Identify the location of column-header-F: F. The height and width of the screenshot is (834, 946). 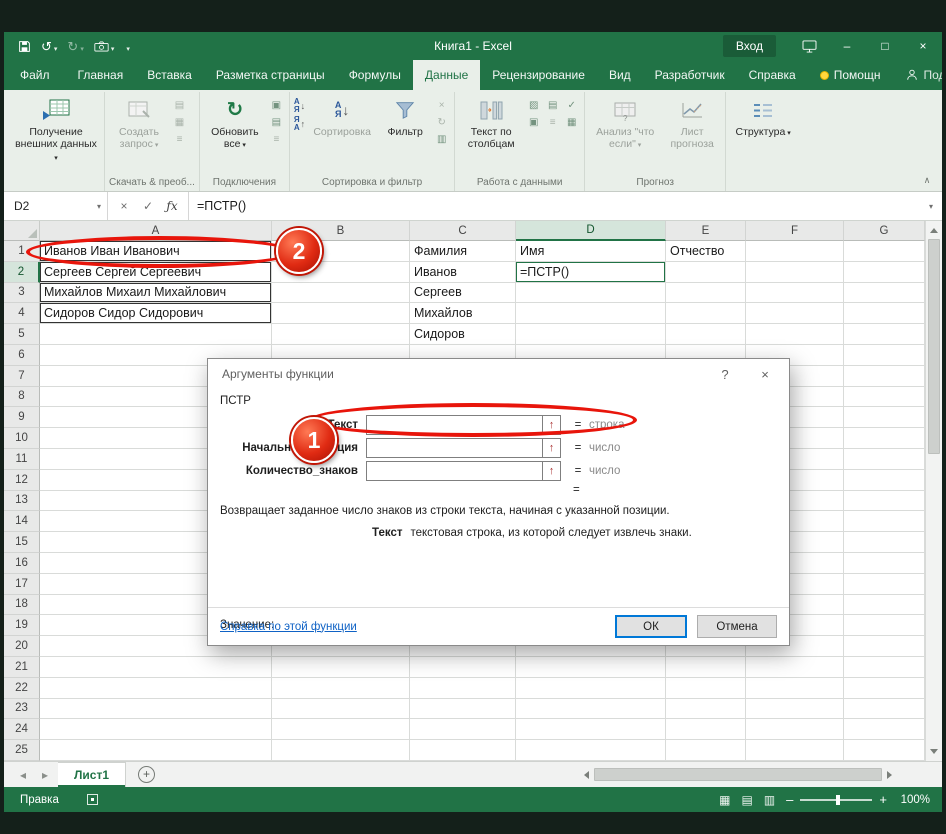
(795, 231).